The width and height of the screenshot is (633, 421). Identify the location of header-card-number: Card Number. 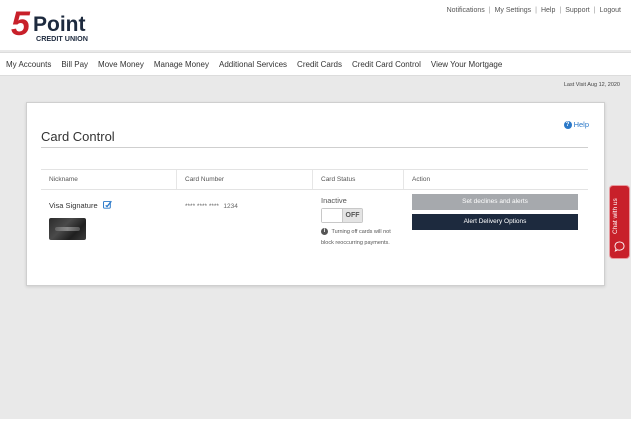
(245, 179).